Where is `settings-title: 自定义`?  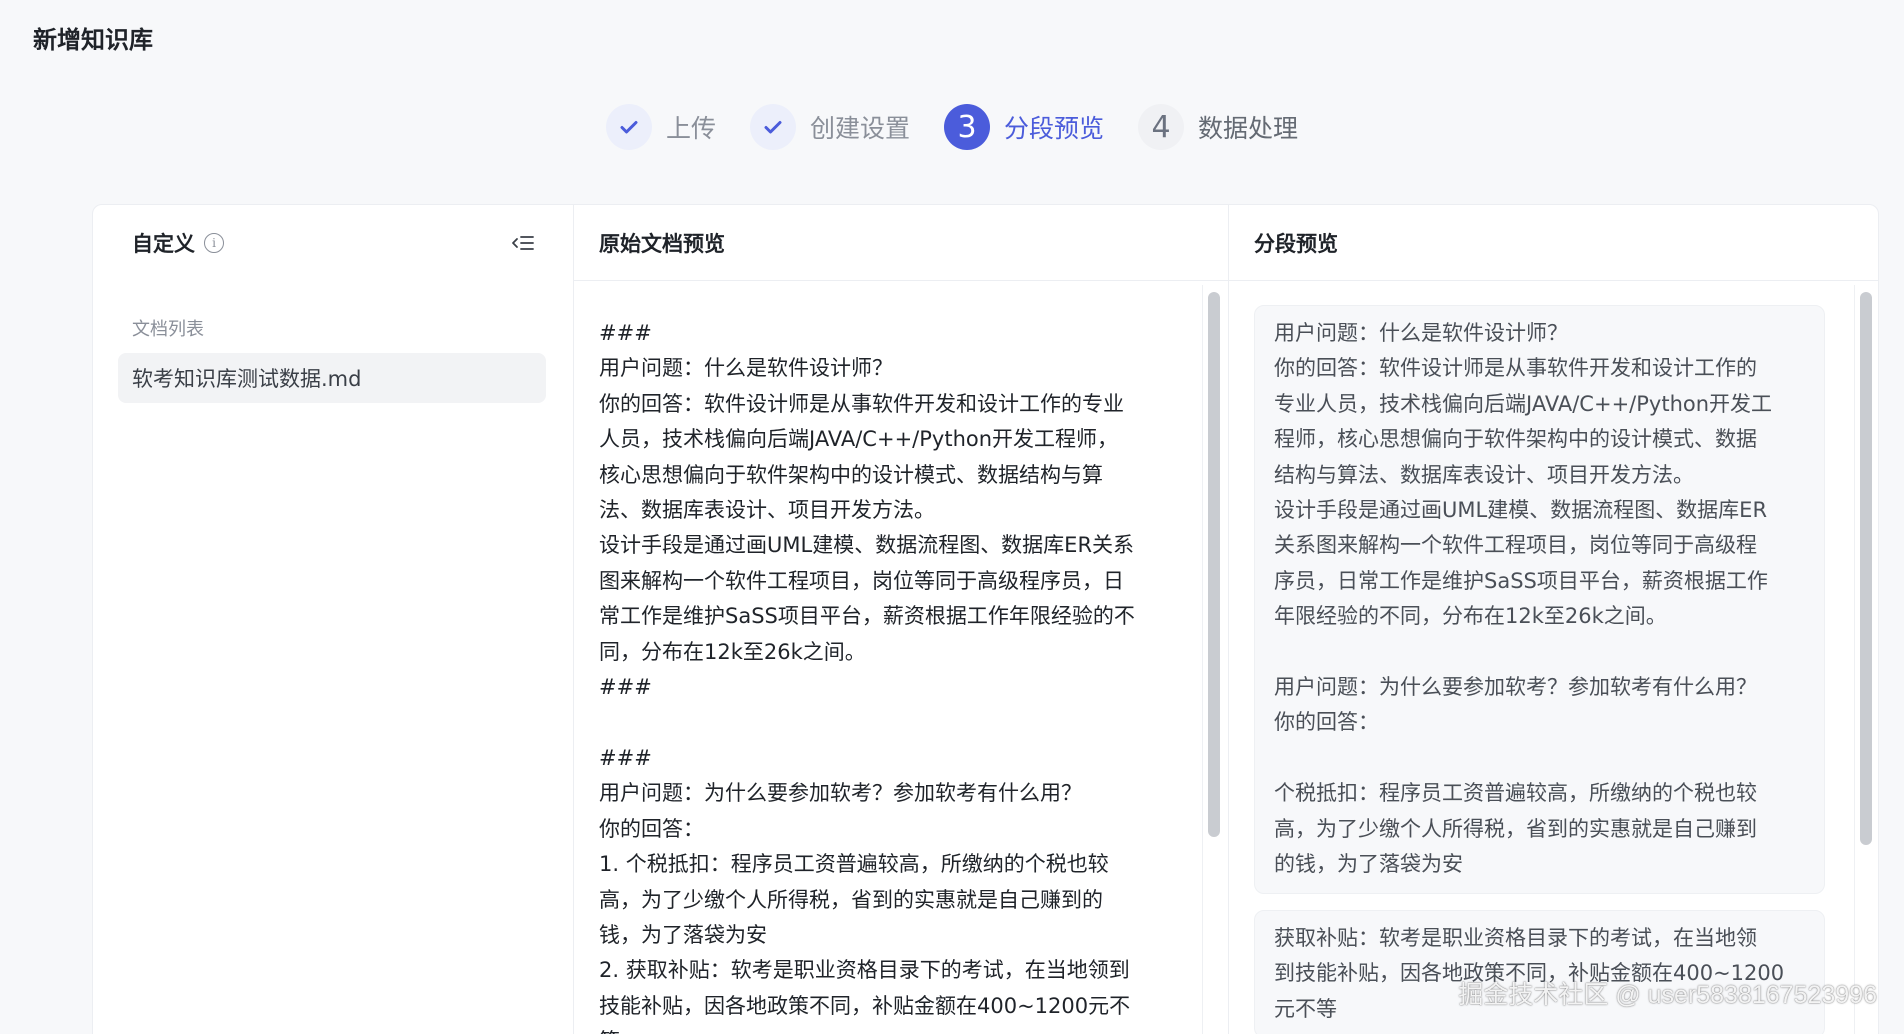
settings-title: 自定义 is located at coordinates (163, 244).